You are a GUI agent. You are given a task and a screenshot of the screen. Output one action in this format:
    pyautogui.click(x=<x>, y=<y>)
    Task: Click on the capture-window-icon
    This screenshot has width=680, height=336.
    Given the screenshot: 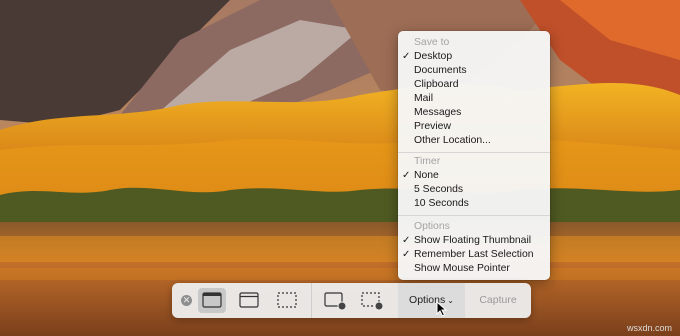 What is the action you would take?
    pyautogui.click(x=249, y=300)
    